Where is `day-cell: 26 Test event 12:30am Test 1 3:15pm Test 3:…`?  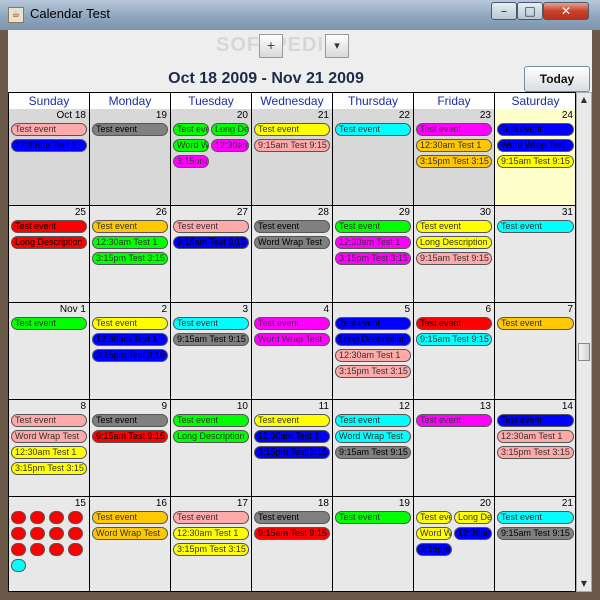 day-cell: 26 Test event 12:30am Test 1 3:15pm Test 3:… is located at coordinates (130, 254).